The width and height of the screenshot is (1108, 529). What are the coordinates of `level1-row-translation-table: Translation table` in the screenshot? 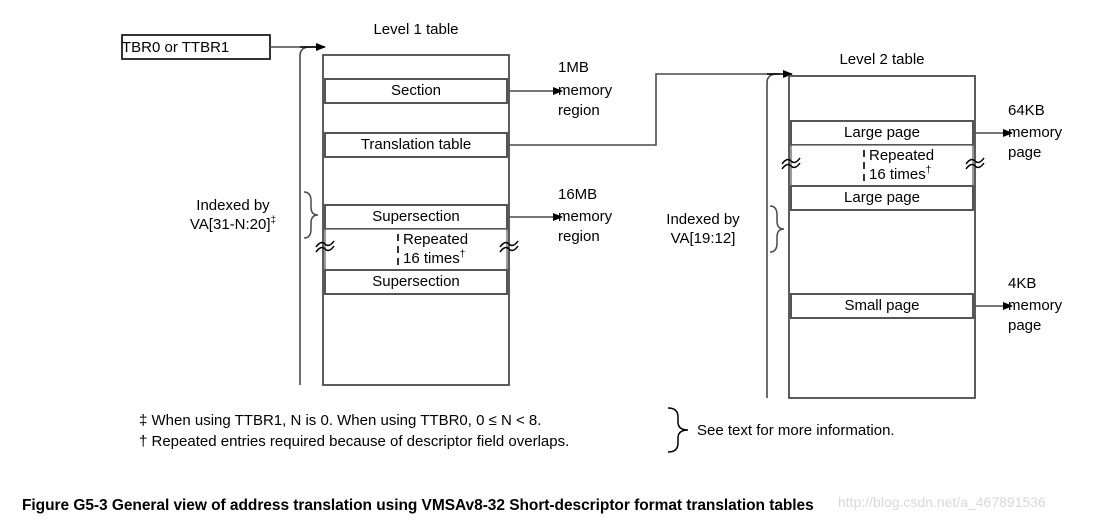 It's located at (416, 145).